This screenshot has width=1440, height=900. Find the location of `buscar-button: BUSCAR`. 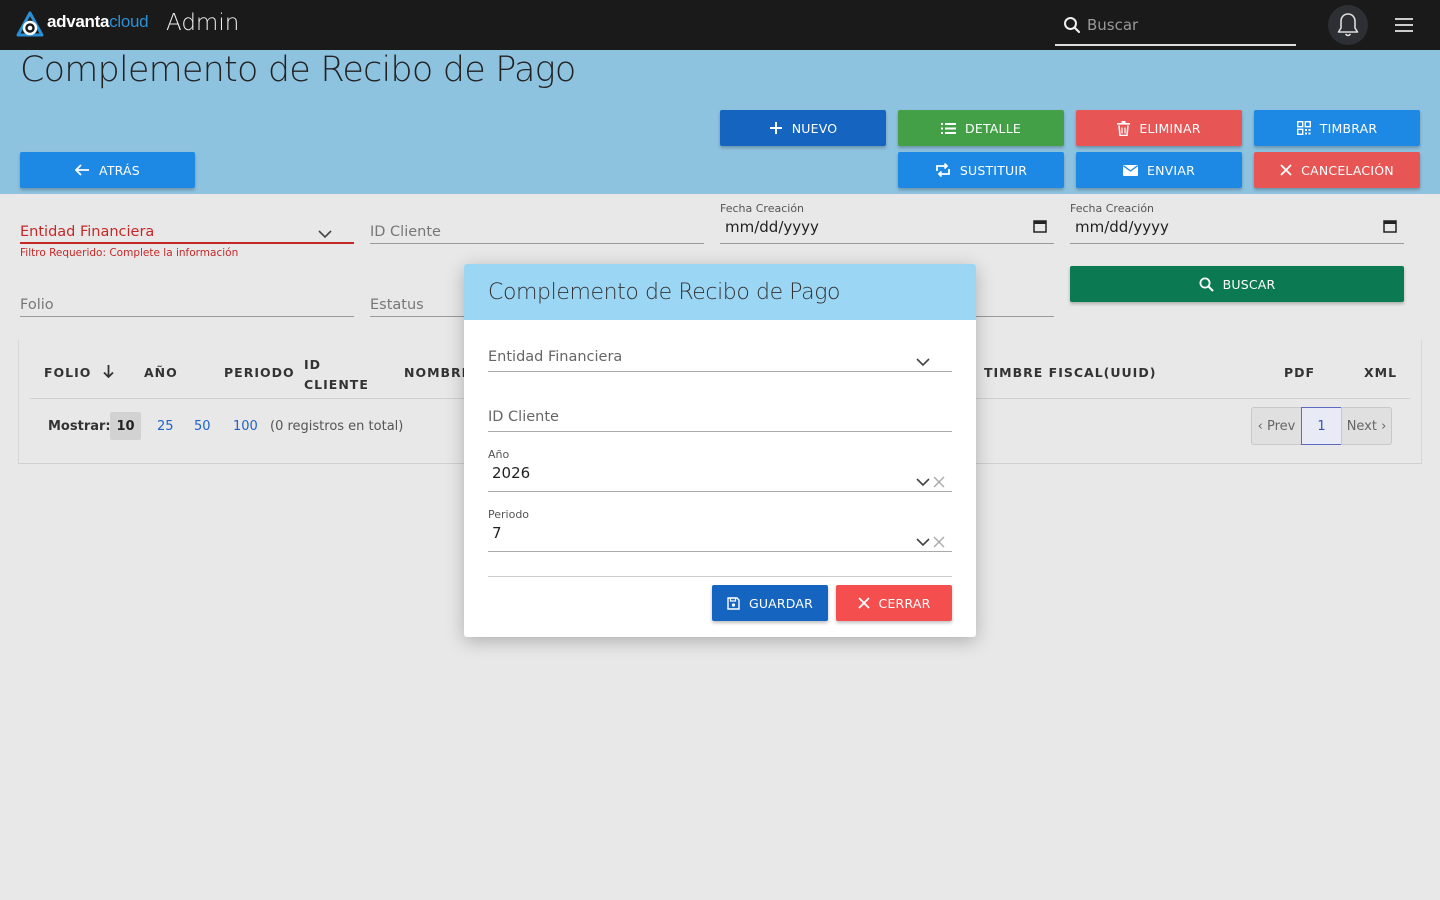

buscar-button: BUSCAR is located at coordinates (1237, 284).